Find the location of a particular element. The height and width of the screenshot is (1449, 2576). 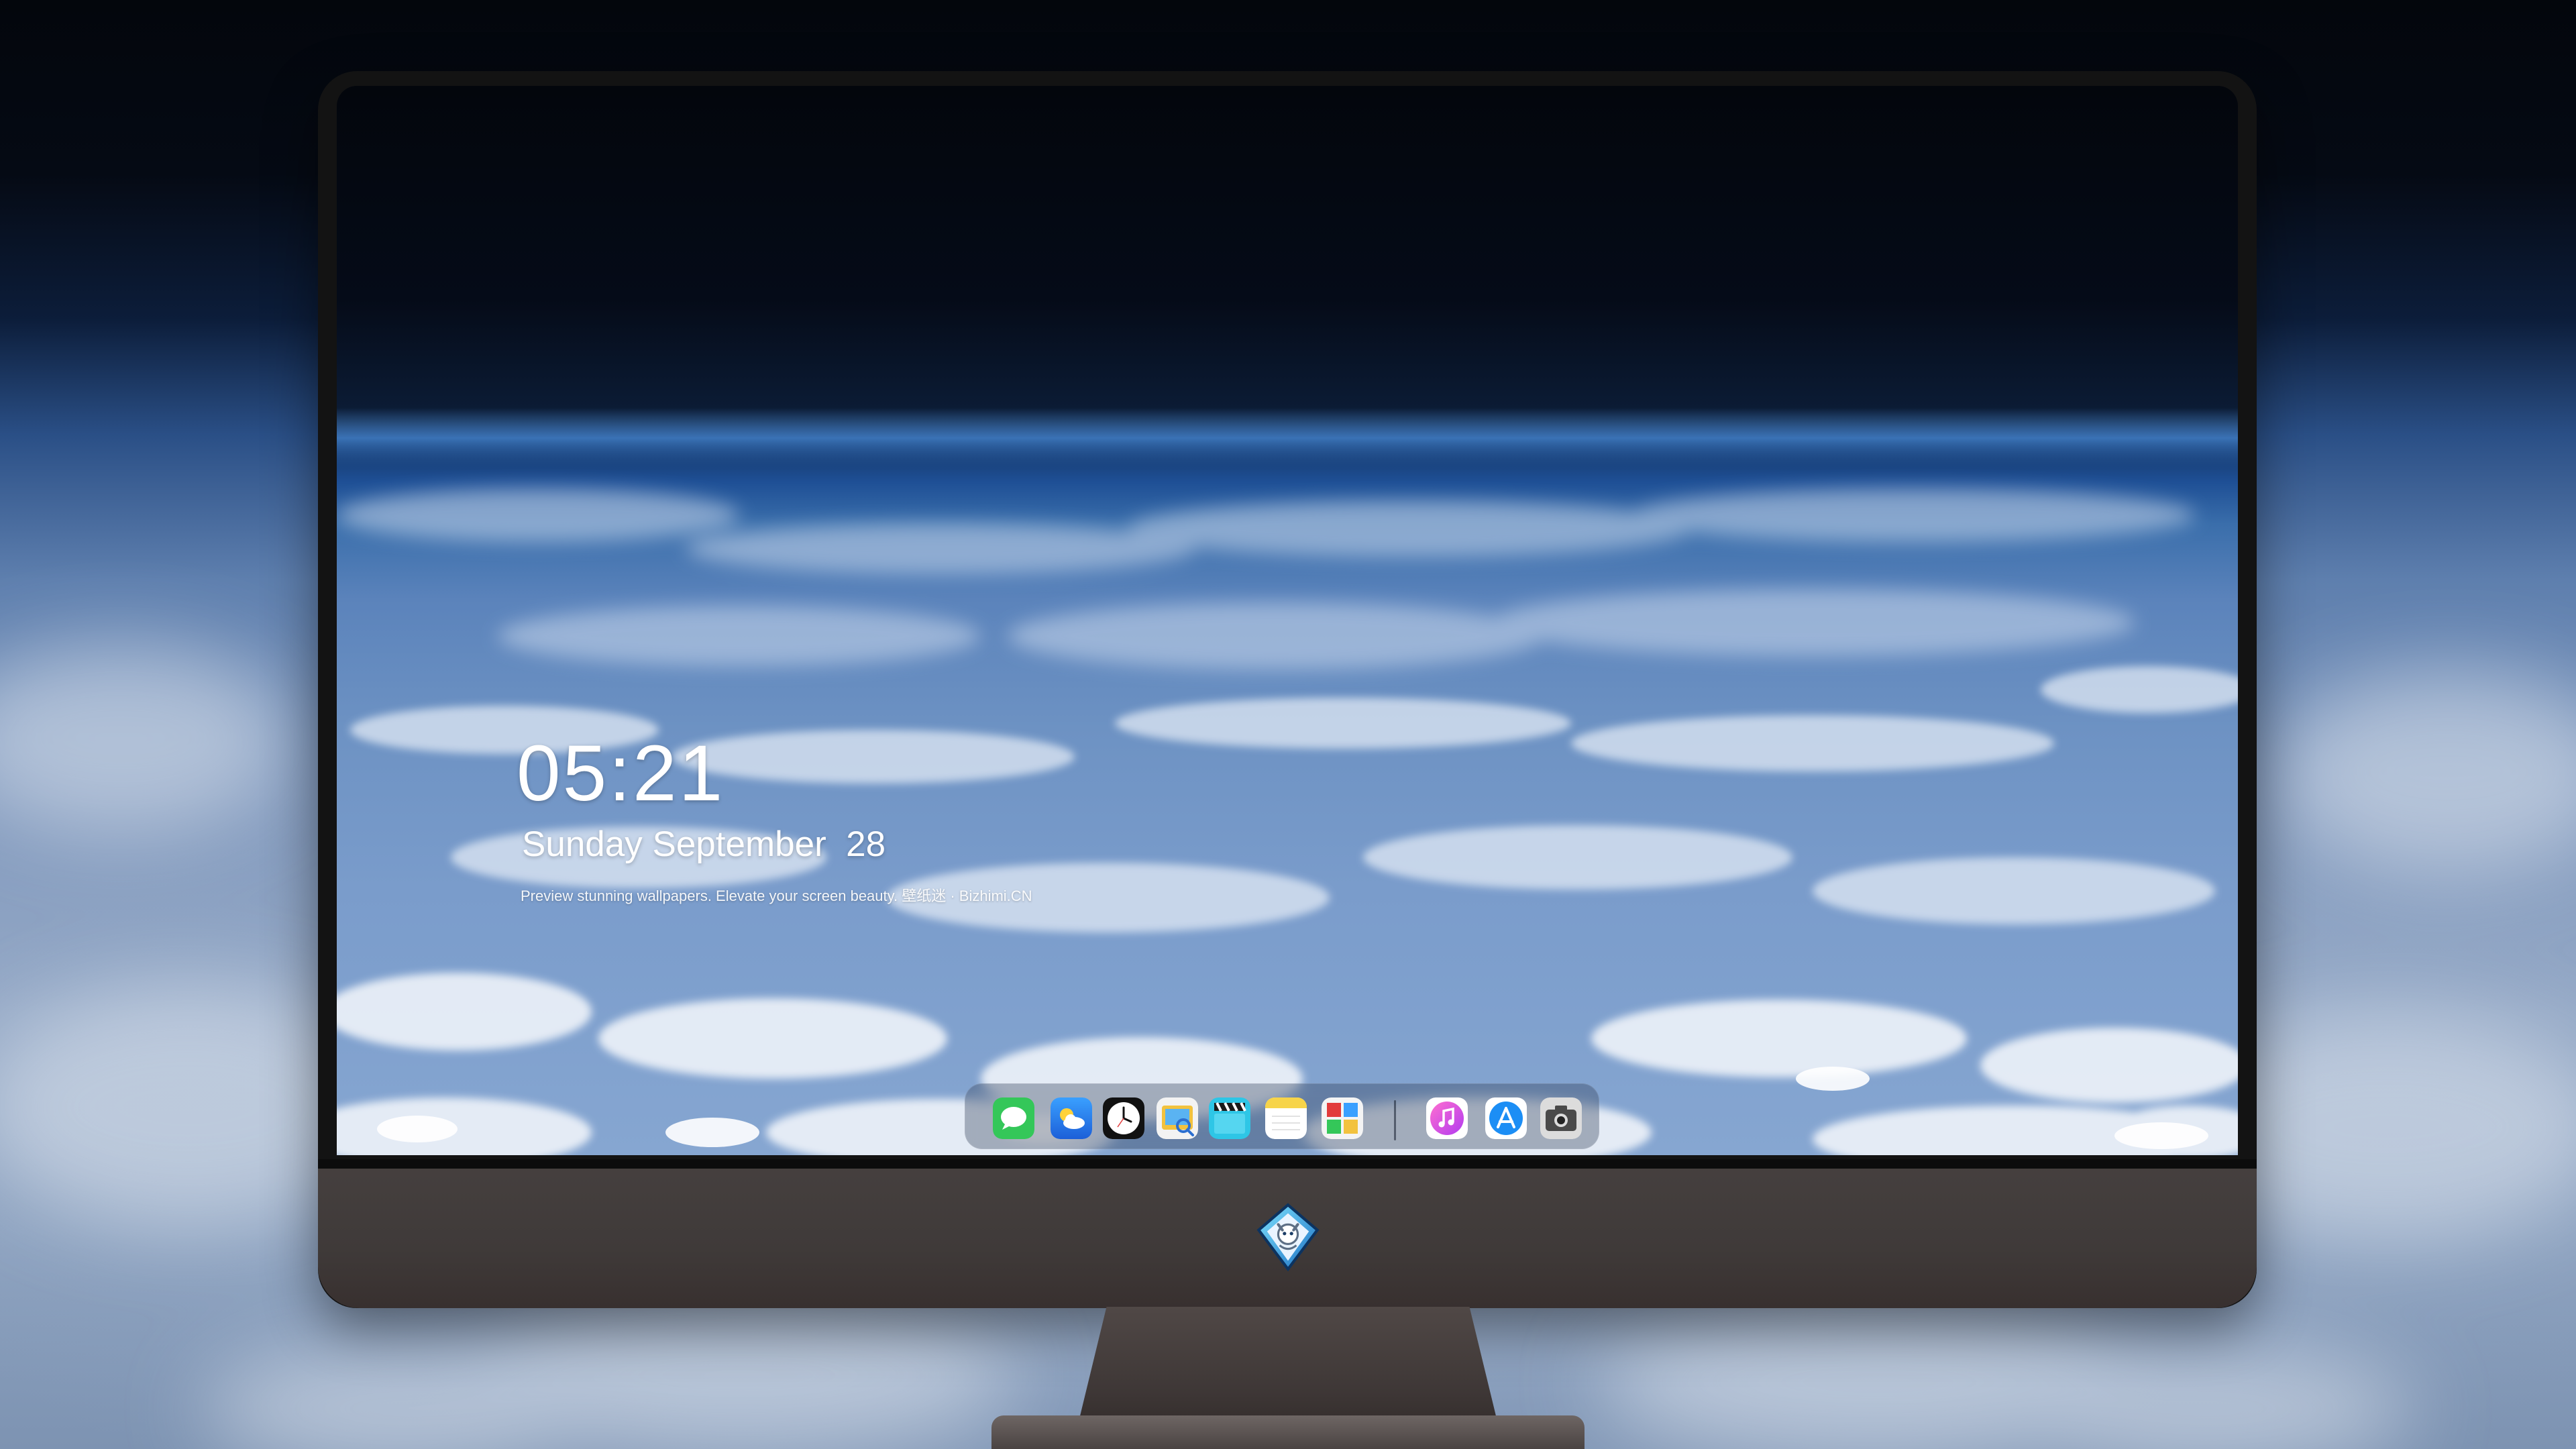

dock-separator is located at coordinates (1395, 1120).